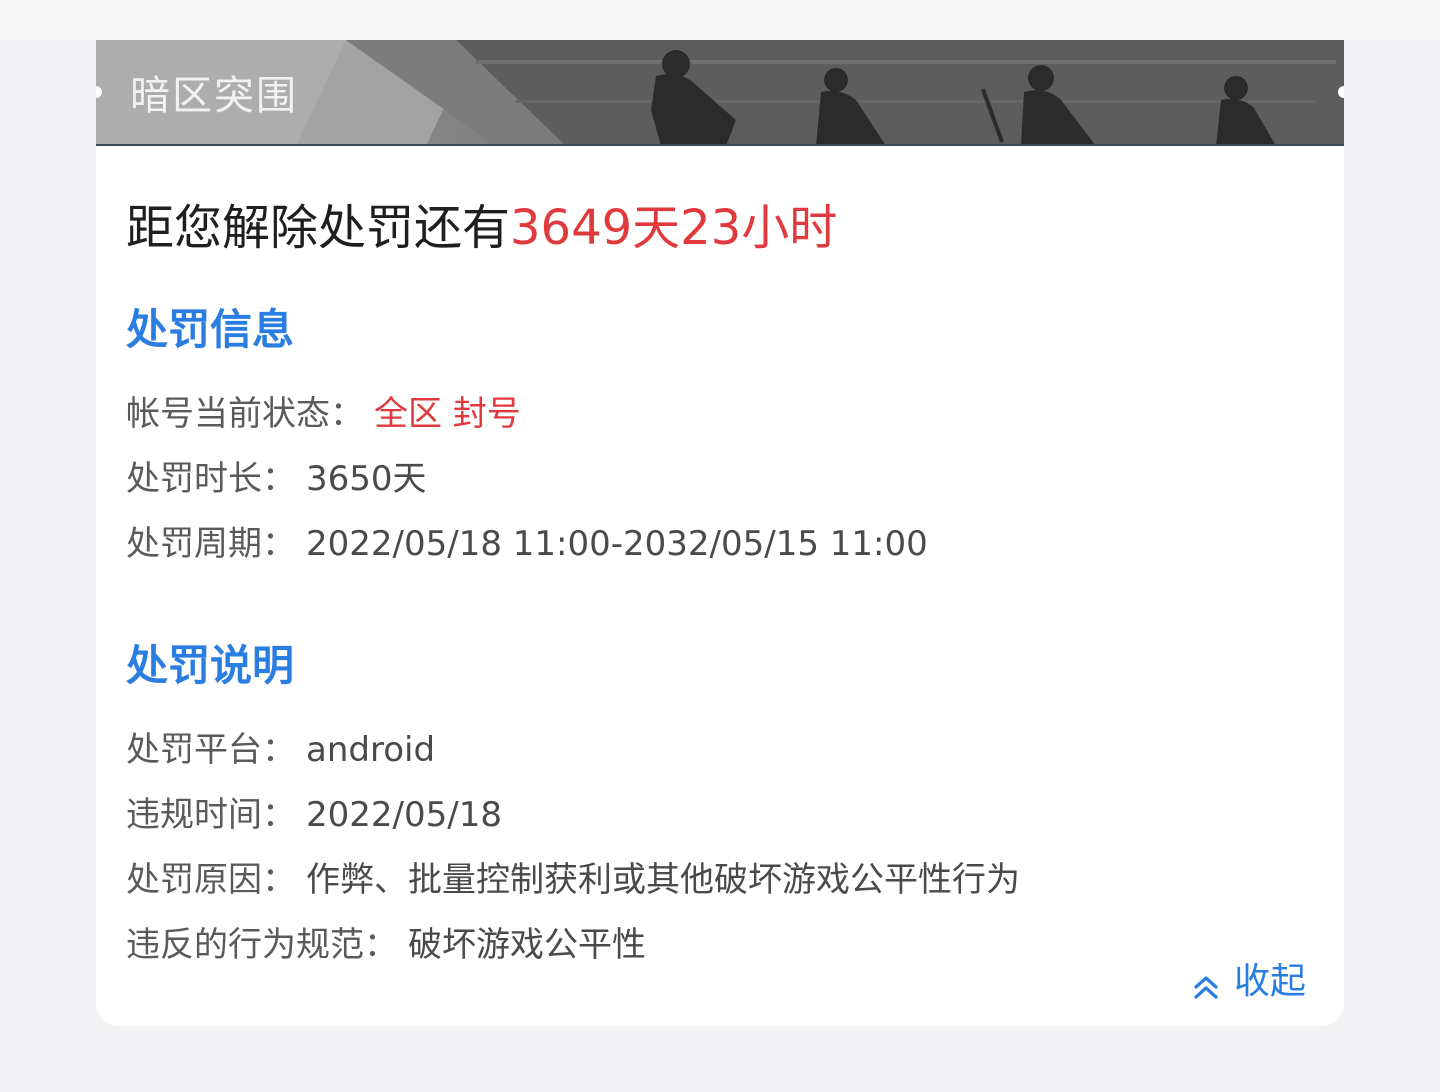 The height and width of the screenshot is (1092, 1440). Describe the element at coordinates (262, 945) in the screenshot. I see `row-label: 违反的行为规范：` at that location.